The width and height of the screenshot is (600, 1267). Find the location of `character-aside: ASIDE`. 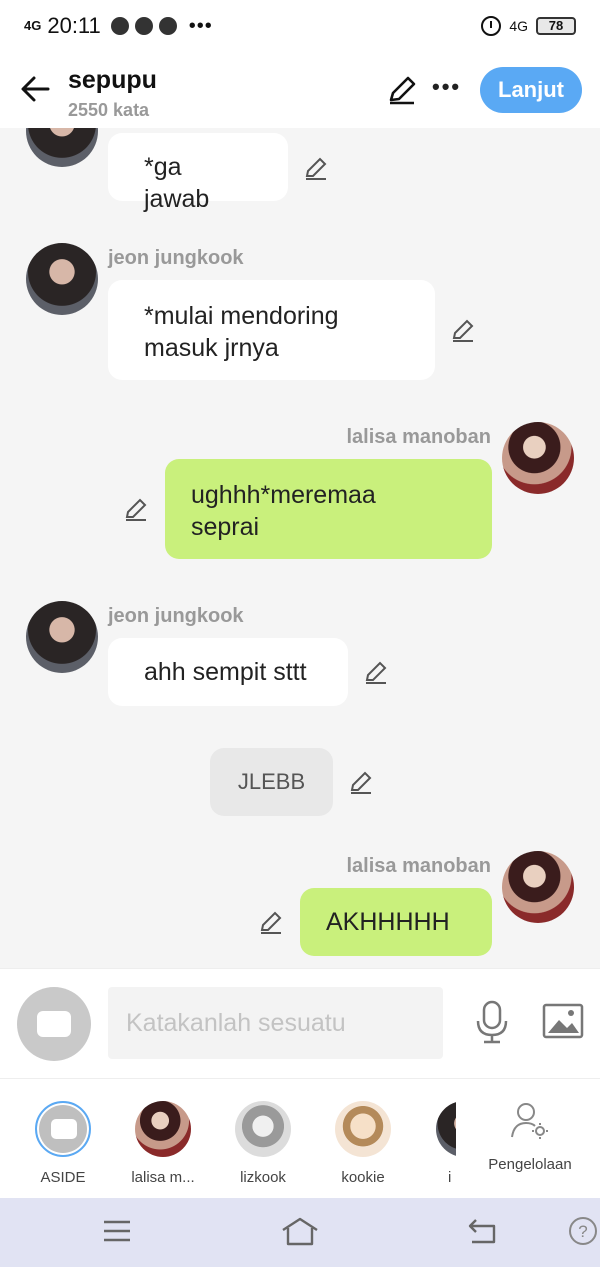

character-aside: ASIDE is located at coordinates (63, 1143).